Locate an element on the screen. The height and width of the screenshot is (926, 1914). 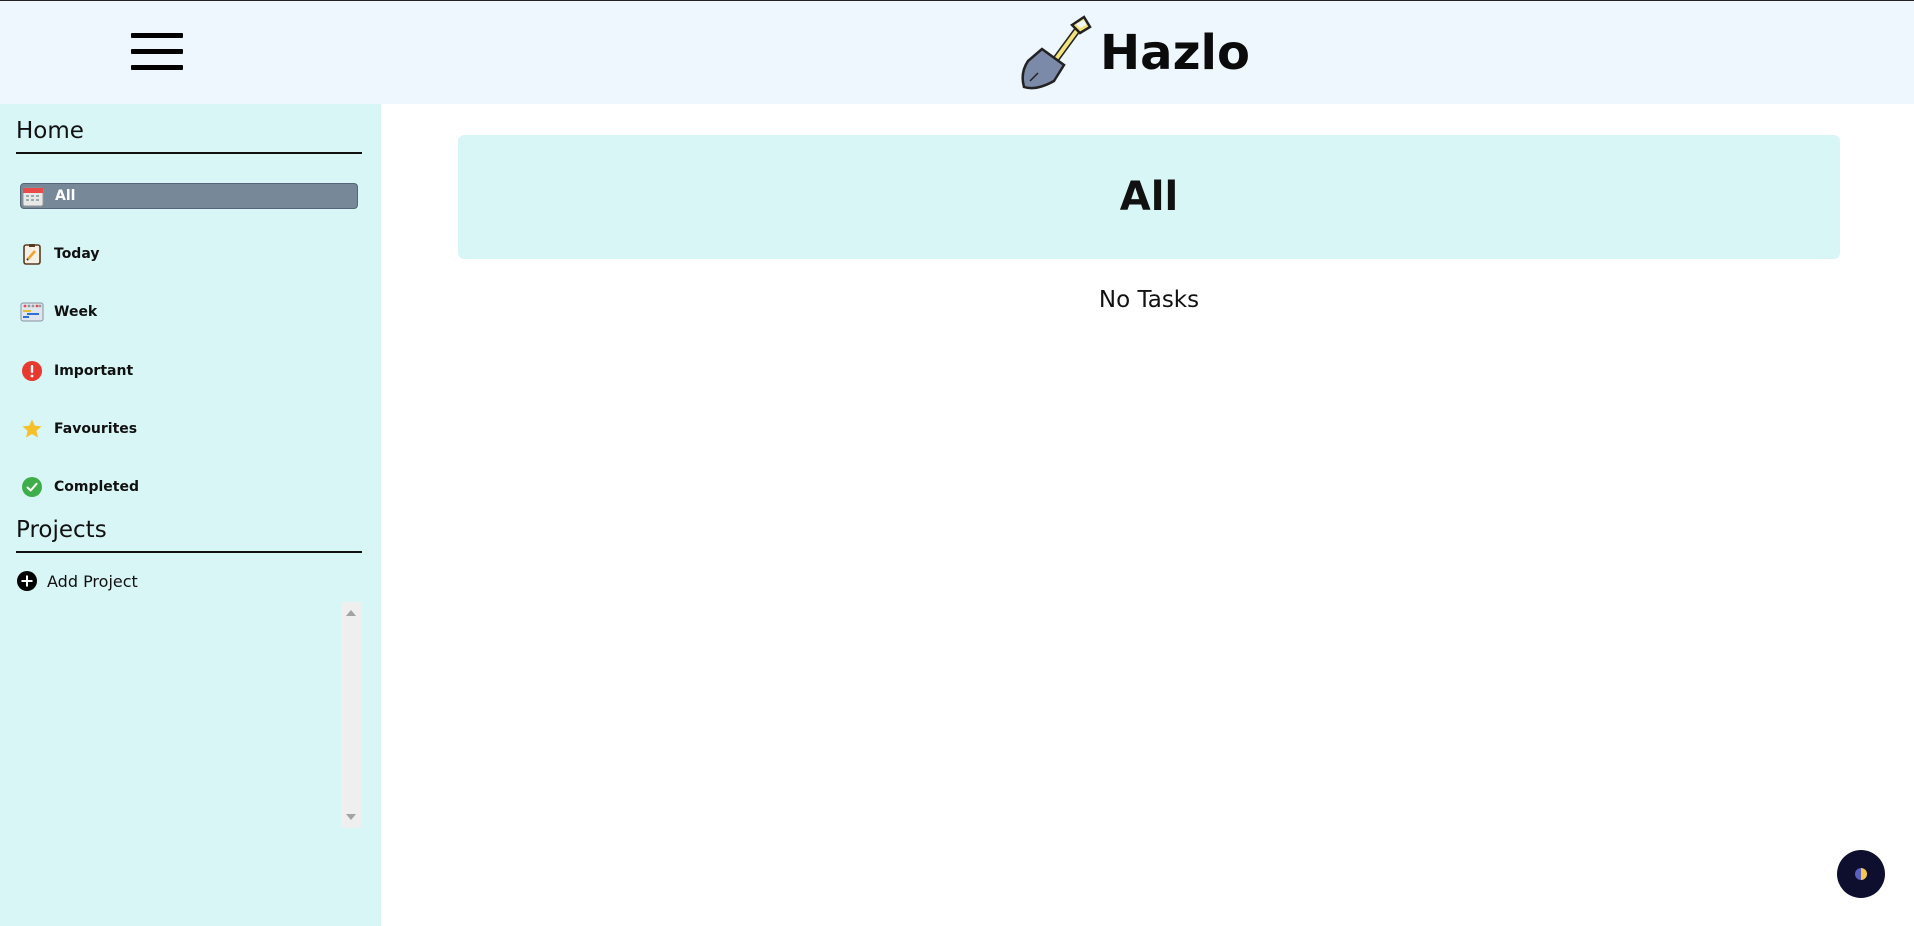
star-icon is located at coordinates (32, 429).